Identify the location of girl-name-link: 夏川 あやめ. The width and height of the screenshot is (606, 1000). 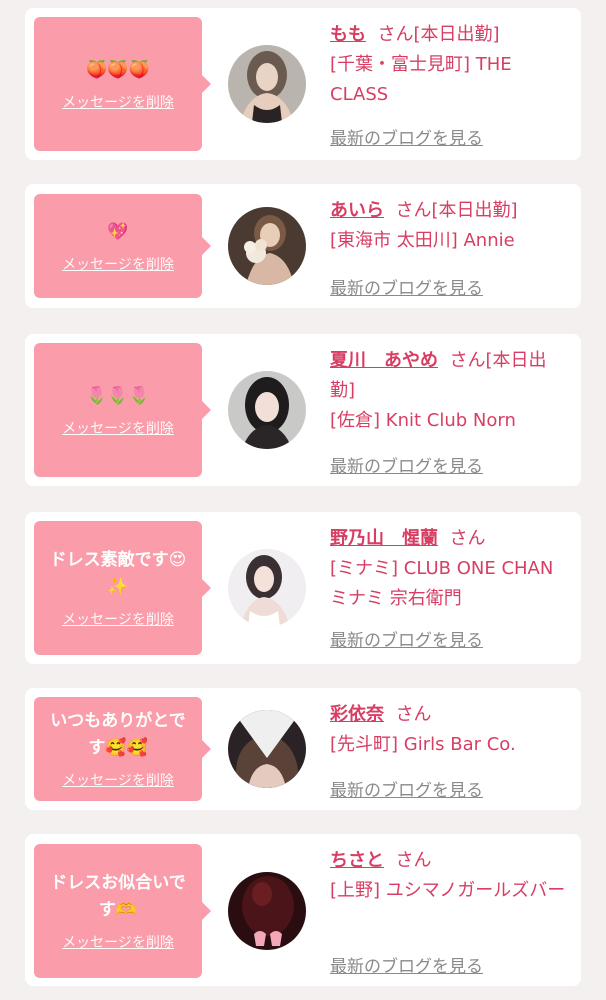
(384, 360).